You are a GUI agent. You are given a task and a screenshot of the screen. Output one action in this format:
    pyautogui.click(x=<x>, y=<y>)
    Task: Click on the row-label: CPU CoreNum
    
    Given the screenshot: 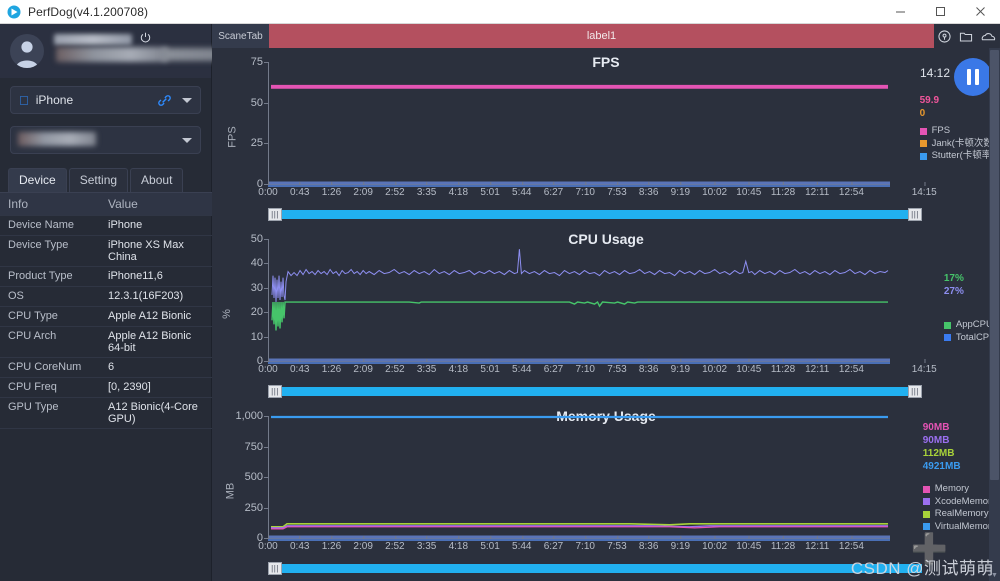 What is the action you would take?
    pyautogui.click(x=45, y=367)
    